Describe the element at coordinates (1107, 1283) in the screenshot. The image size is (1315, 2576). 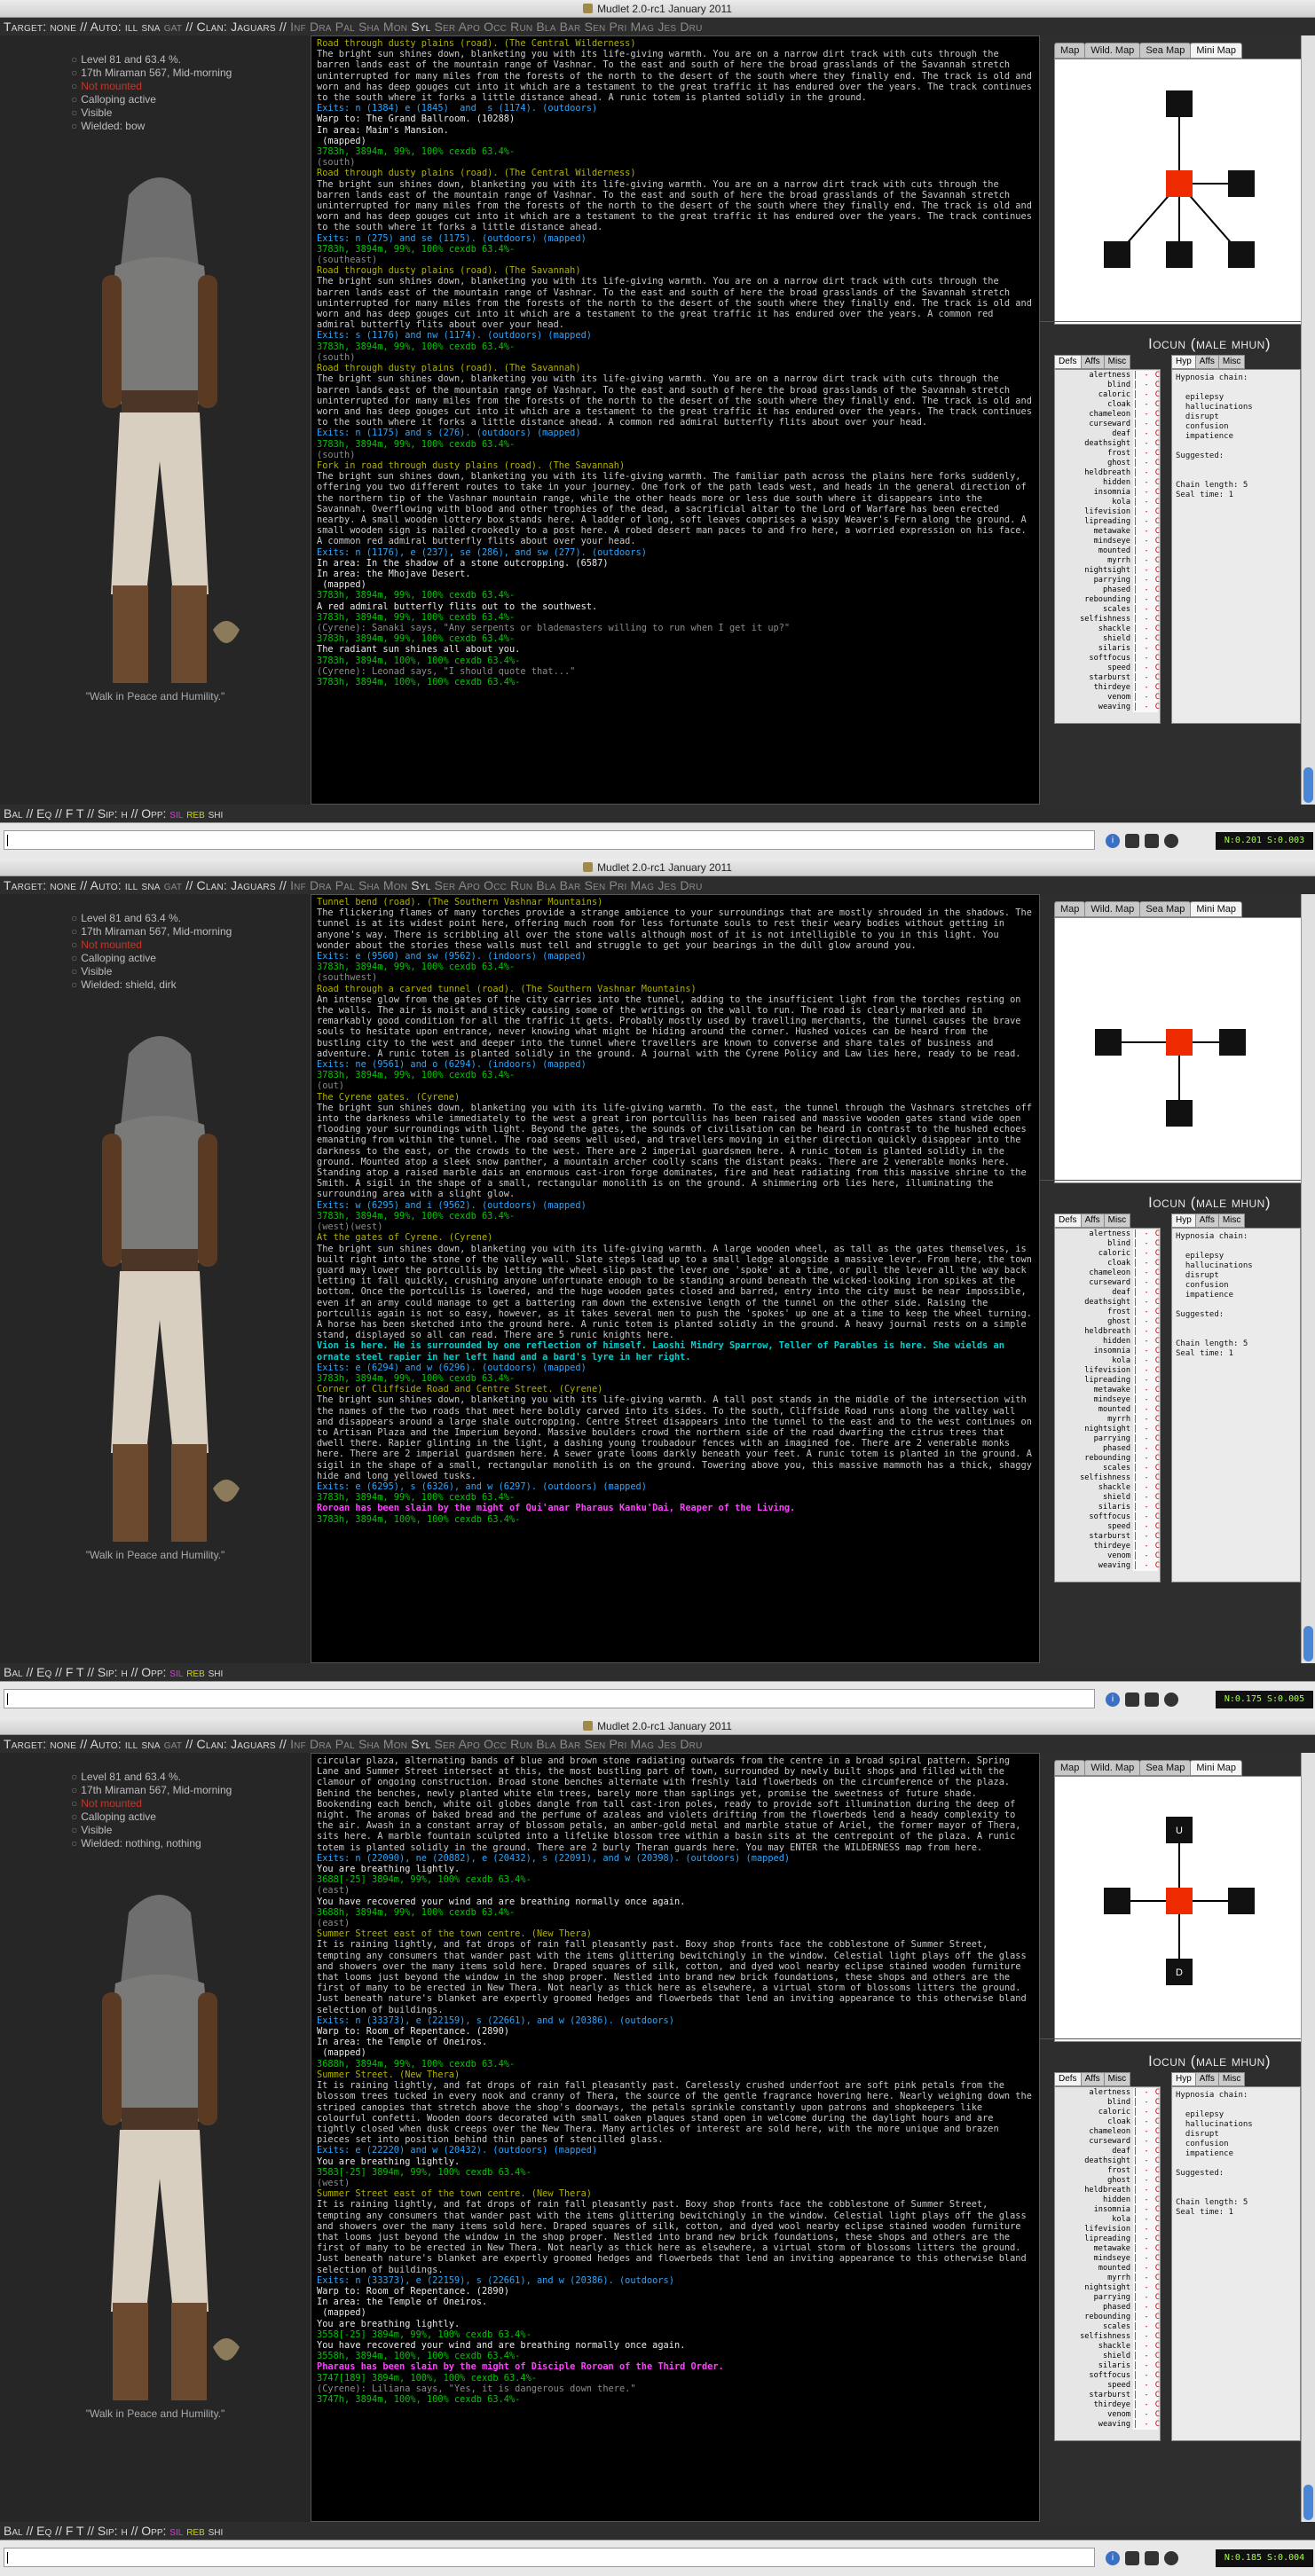
I see `defence-row: curseward | - C` at that location.